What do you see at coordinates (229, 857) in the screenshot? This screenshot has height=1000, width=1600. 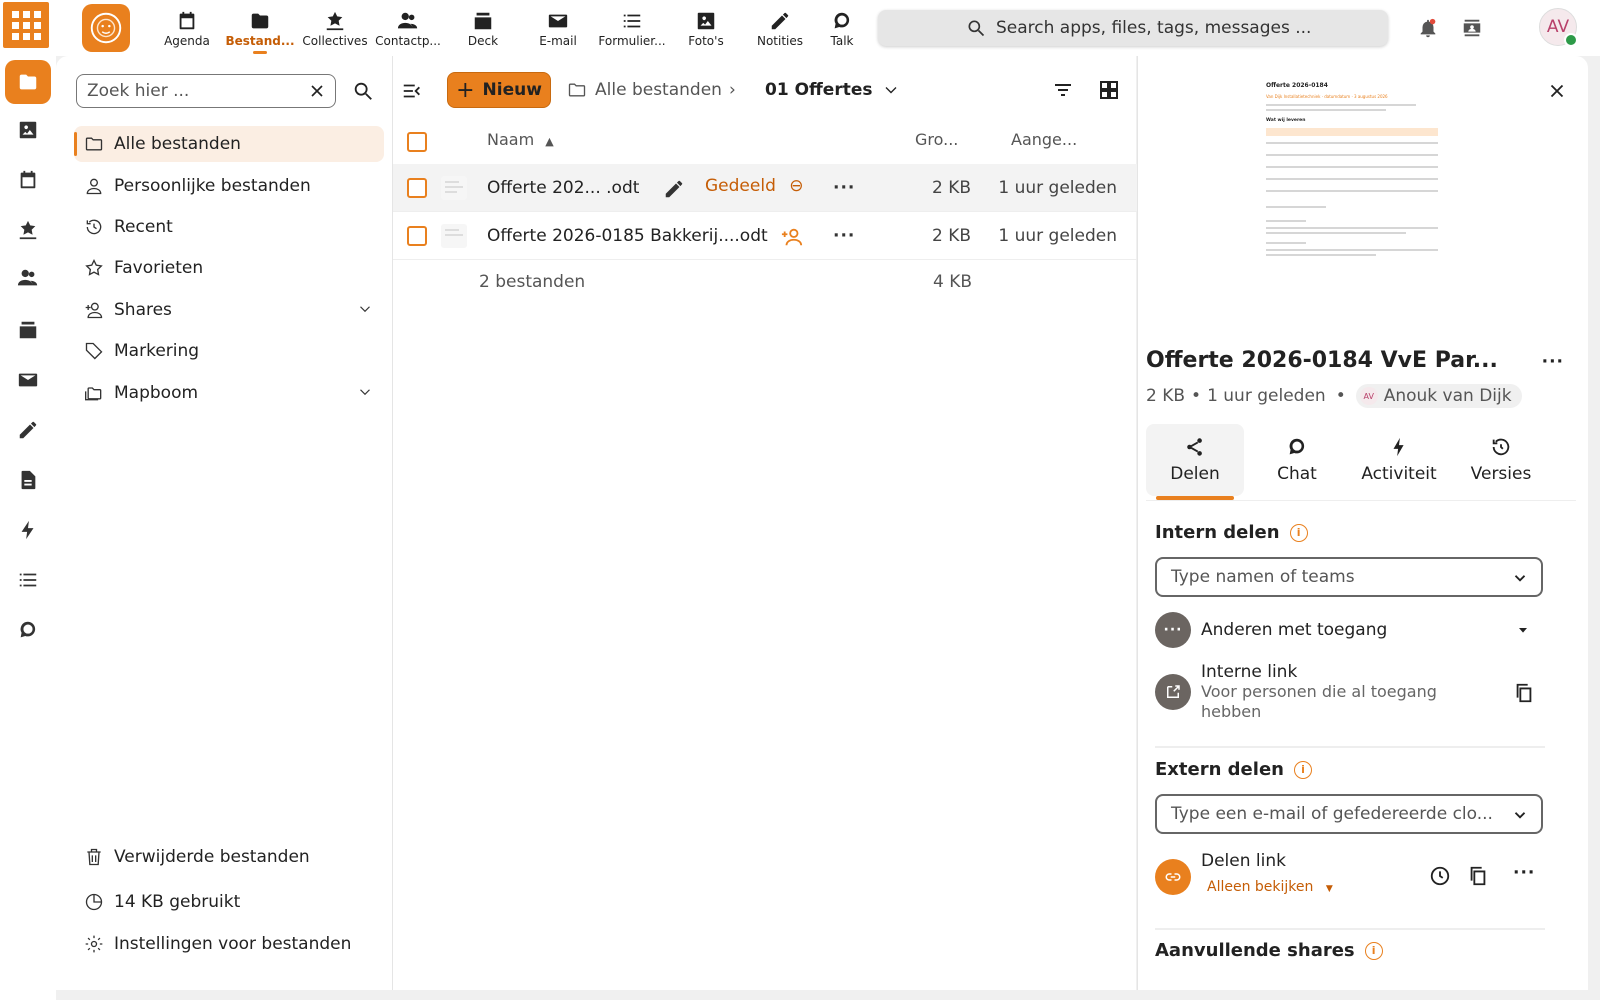 I see `nav-trash: Verwijderde bestanden` at bounding box center [229, 857].